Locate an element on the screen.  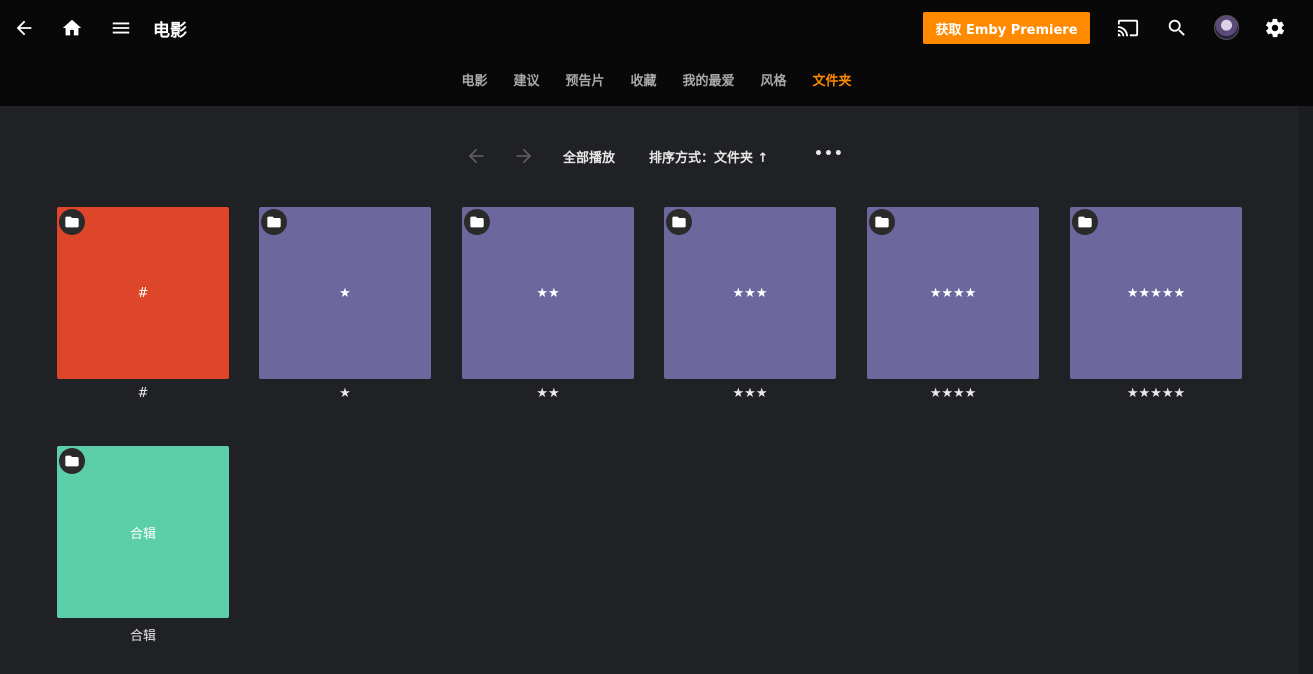
folder-tile-text: ★★★ is located at coordinates (750, 293).